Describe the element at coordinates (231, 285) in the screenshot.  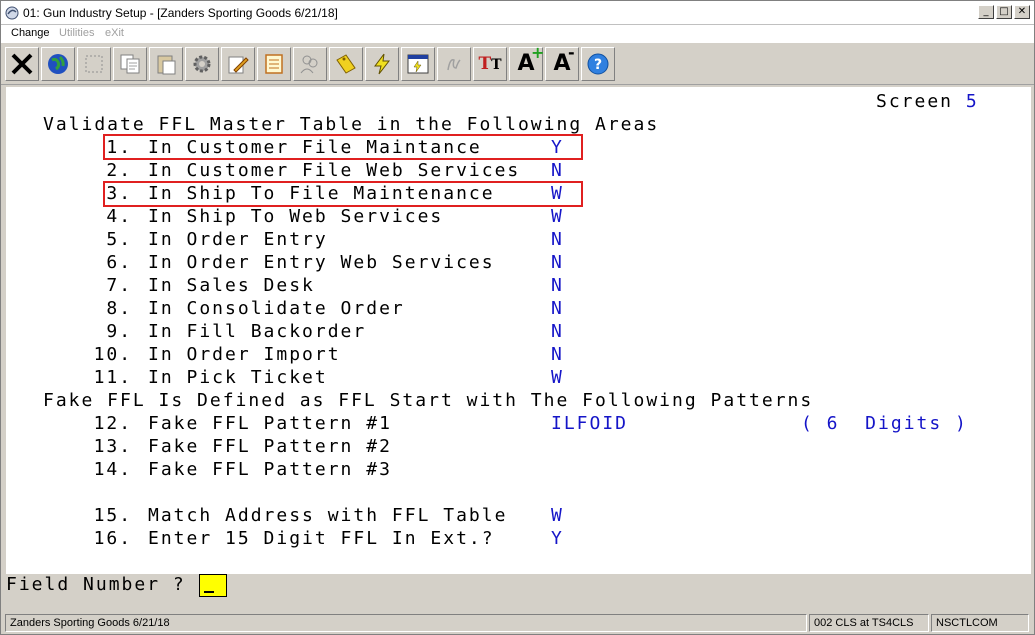
I see `field-label: In Sales Desk` at that location.